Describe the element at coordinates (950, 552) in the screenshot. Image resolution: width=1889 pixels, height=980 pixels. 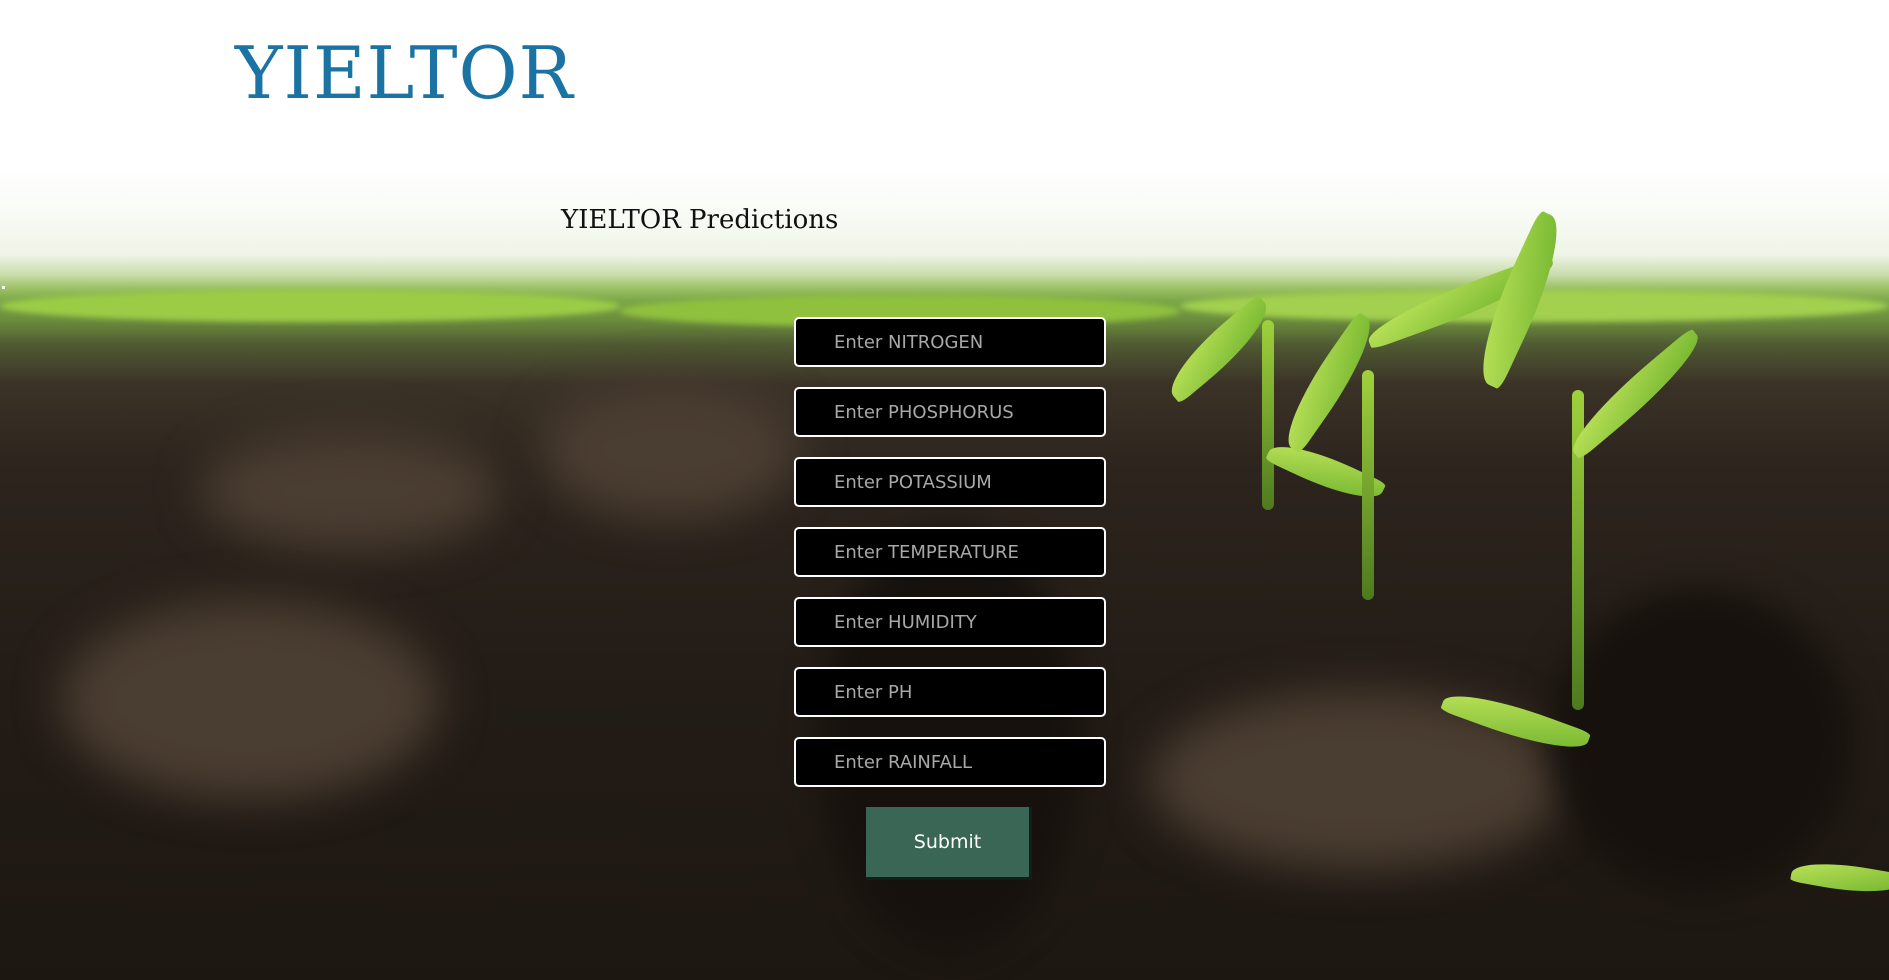
I see `temperature-input` at that location.